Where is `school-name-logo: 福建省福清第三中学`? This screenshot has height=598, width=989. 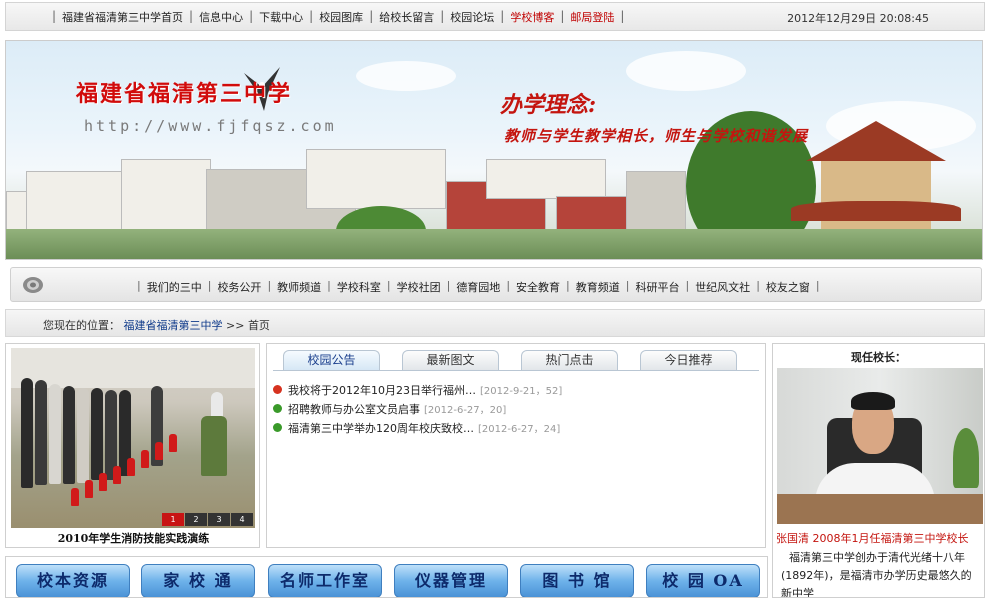 school-name-logo: 福建省福清第三中学 is located at coordinates (184, 94).